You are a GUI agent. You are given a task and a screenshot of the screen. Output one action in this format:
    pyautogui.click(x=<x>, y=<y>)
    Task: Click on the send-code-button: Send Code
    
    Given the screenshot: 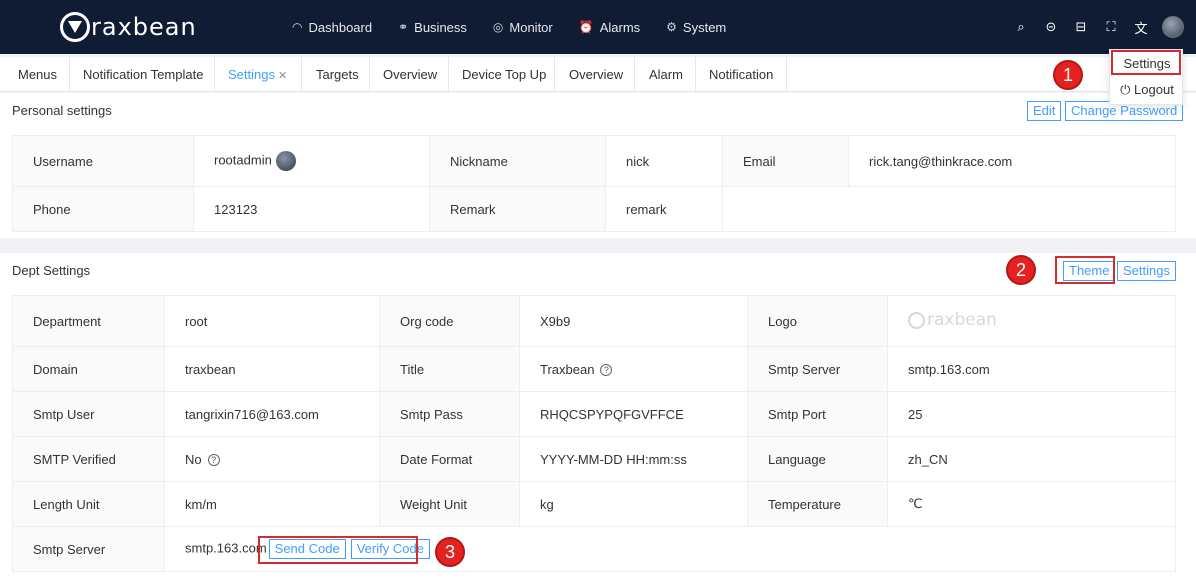 What is the action you would take?
    pyautogui.click(x=307, y=549)
    